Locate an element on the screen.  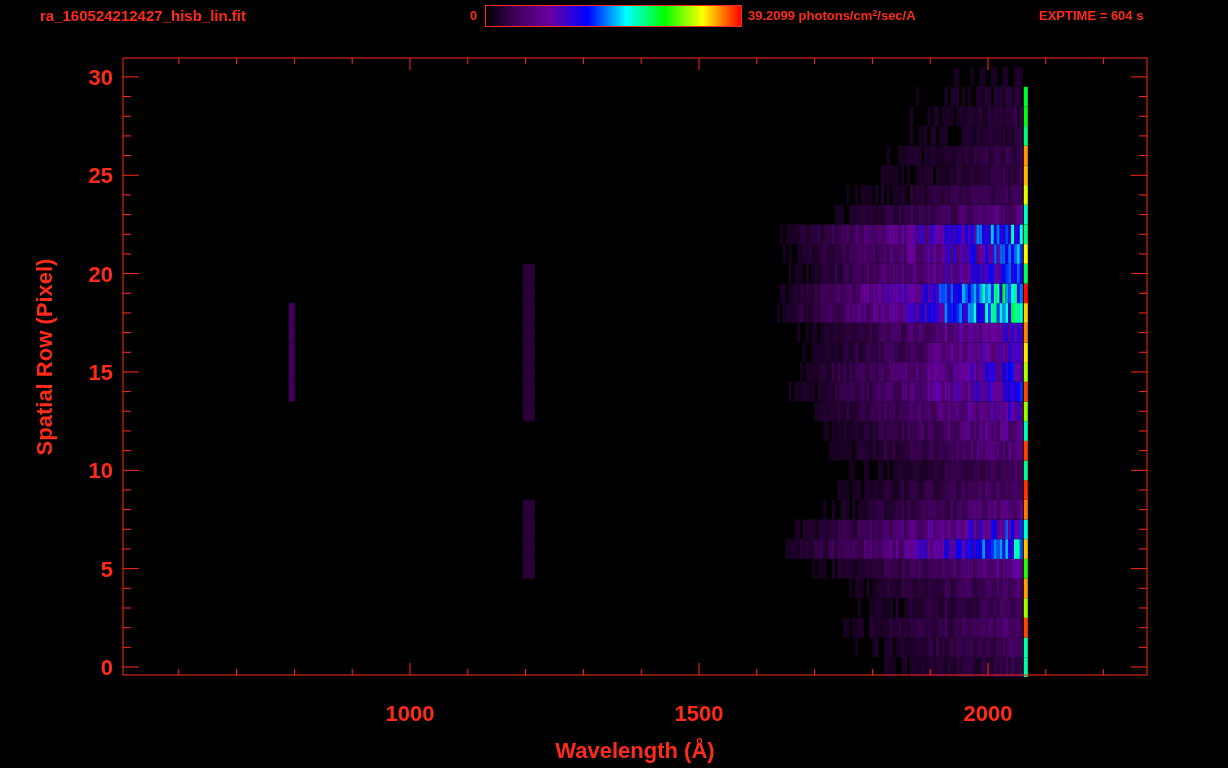
x-tick-label: 1000 is located at coordinates (410, 713).